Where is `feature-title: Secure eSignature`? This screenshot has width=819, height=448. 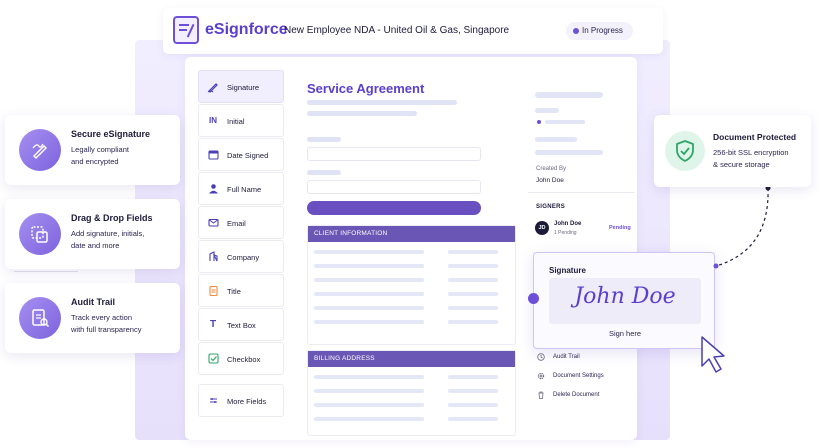
feature-title: Secure eSignature is located at coordinates (111, 134).